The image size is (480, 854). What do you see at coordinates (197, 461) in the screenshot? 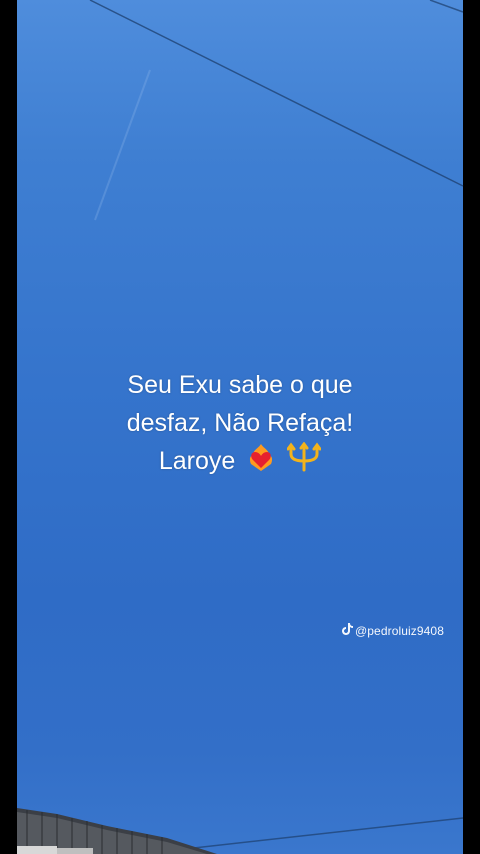
I see `caption-line-3-text: Laroye` at bounding box center [197, 461].